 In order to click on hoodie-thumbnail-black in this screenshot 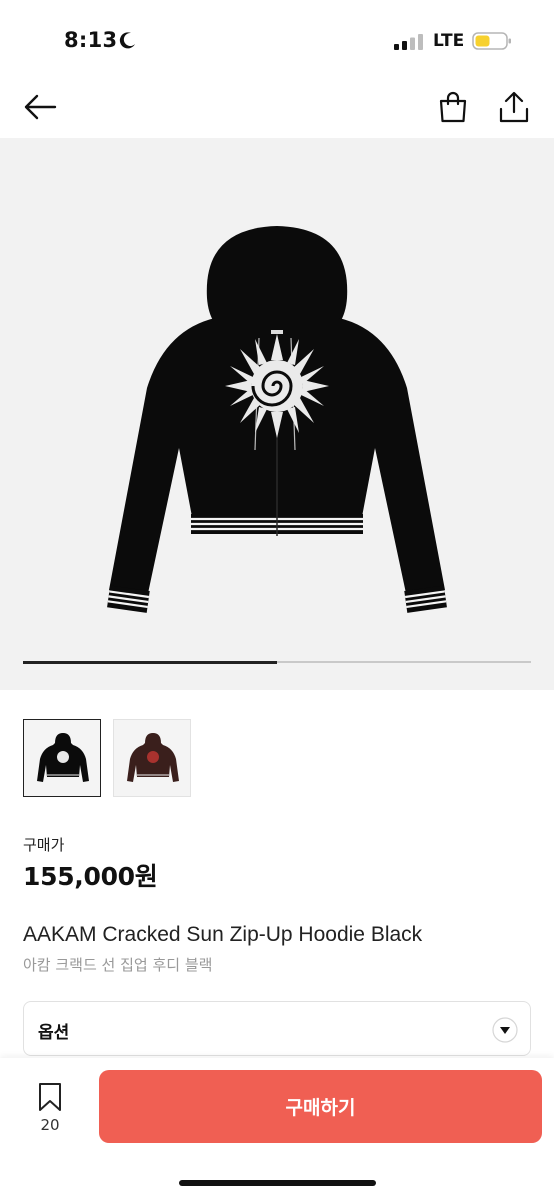, I will do `click(63, 757)`.